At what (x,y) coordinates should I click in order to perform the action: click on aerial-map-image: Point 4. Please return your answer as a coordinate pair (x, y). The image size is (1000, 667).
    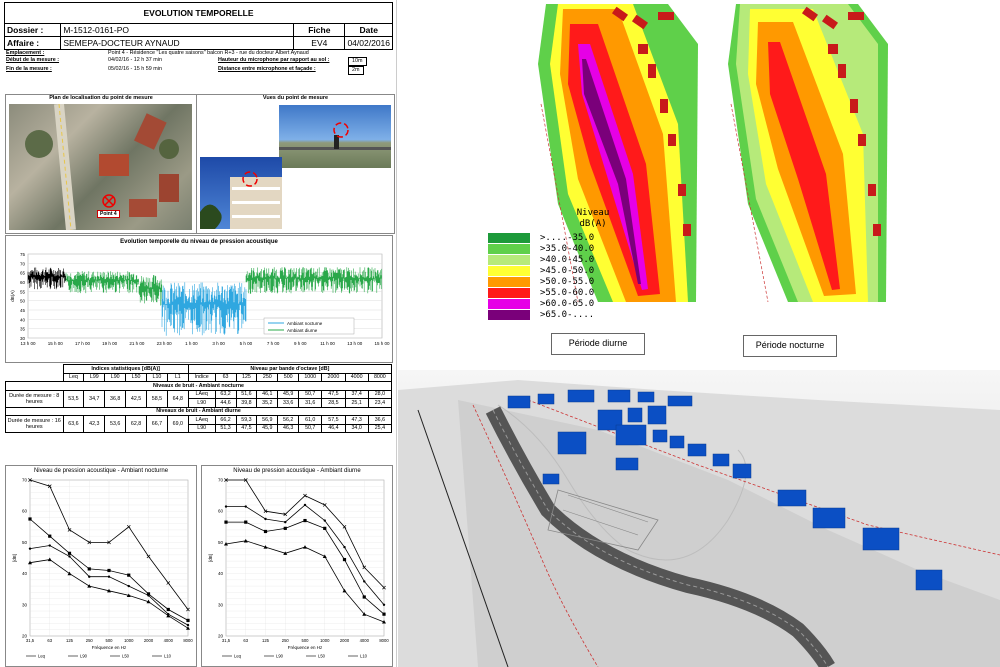
    Looking at the image, I should click on (100, 167).